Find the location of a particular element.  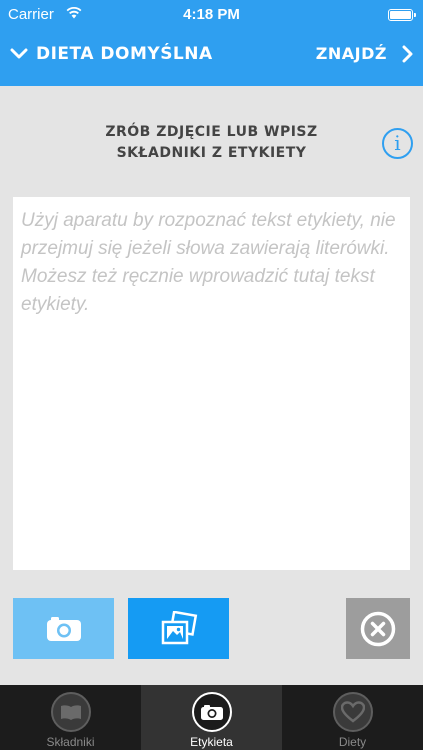

top-bar: Carrier 4:18 PM DIETA DOMYŚLNA ZNAJDŹ is located at coordinates (211, 43).